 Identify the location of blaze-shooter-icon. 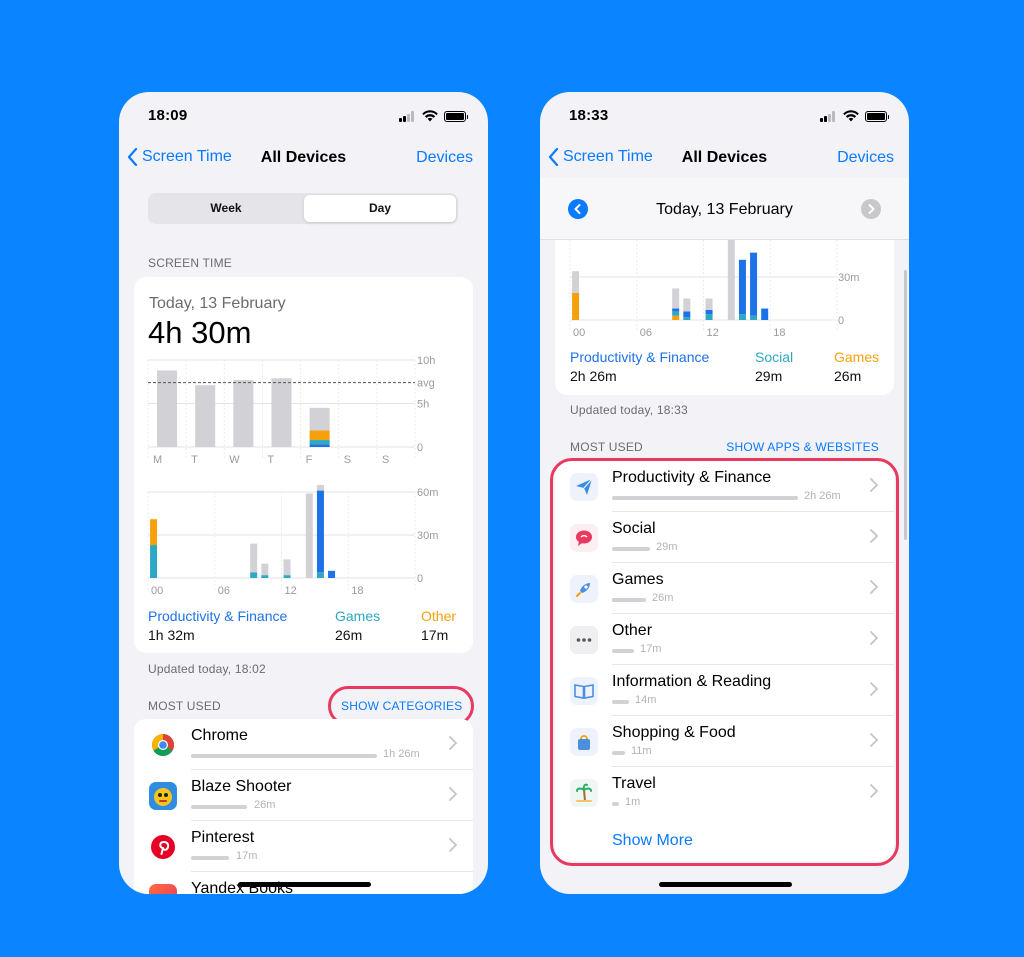
(163, 796).